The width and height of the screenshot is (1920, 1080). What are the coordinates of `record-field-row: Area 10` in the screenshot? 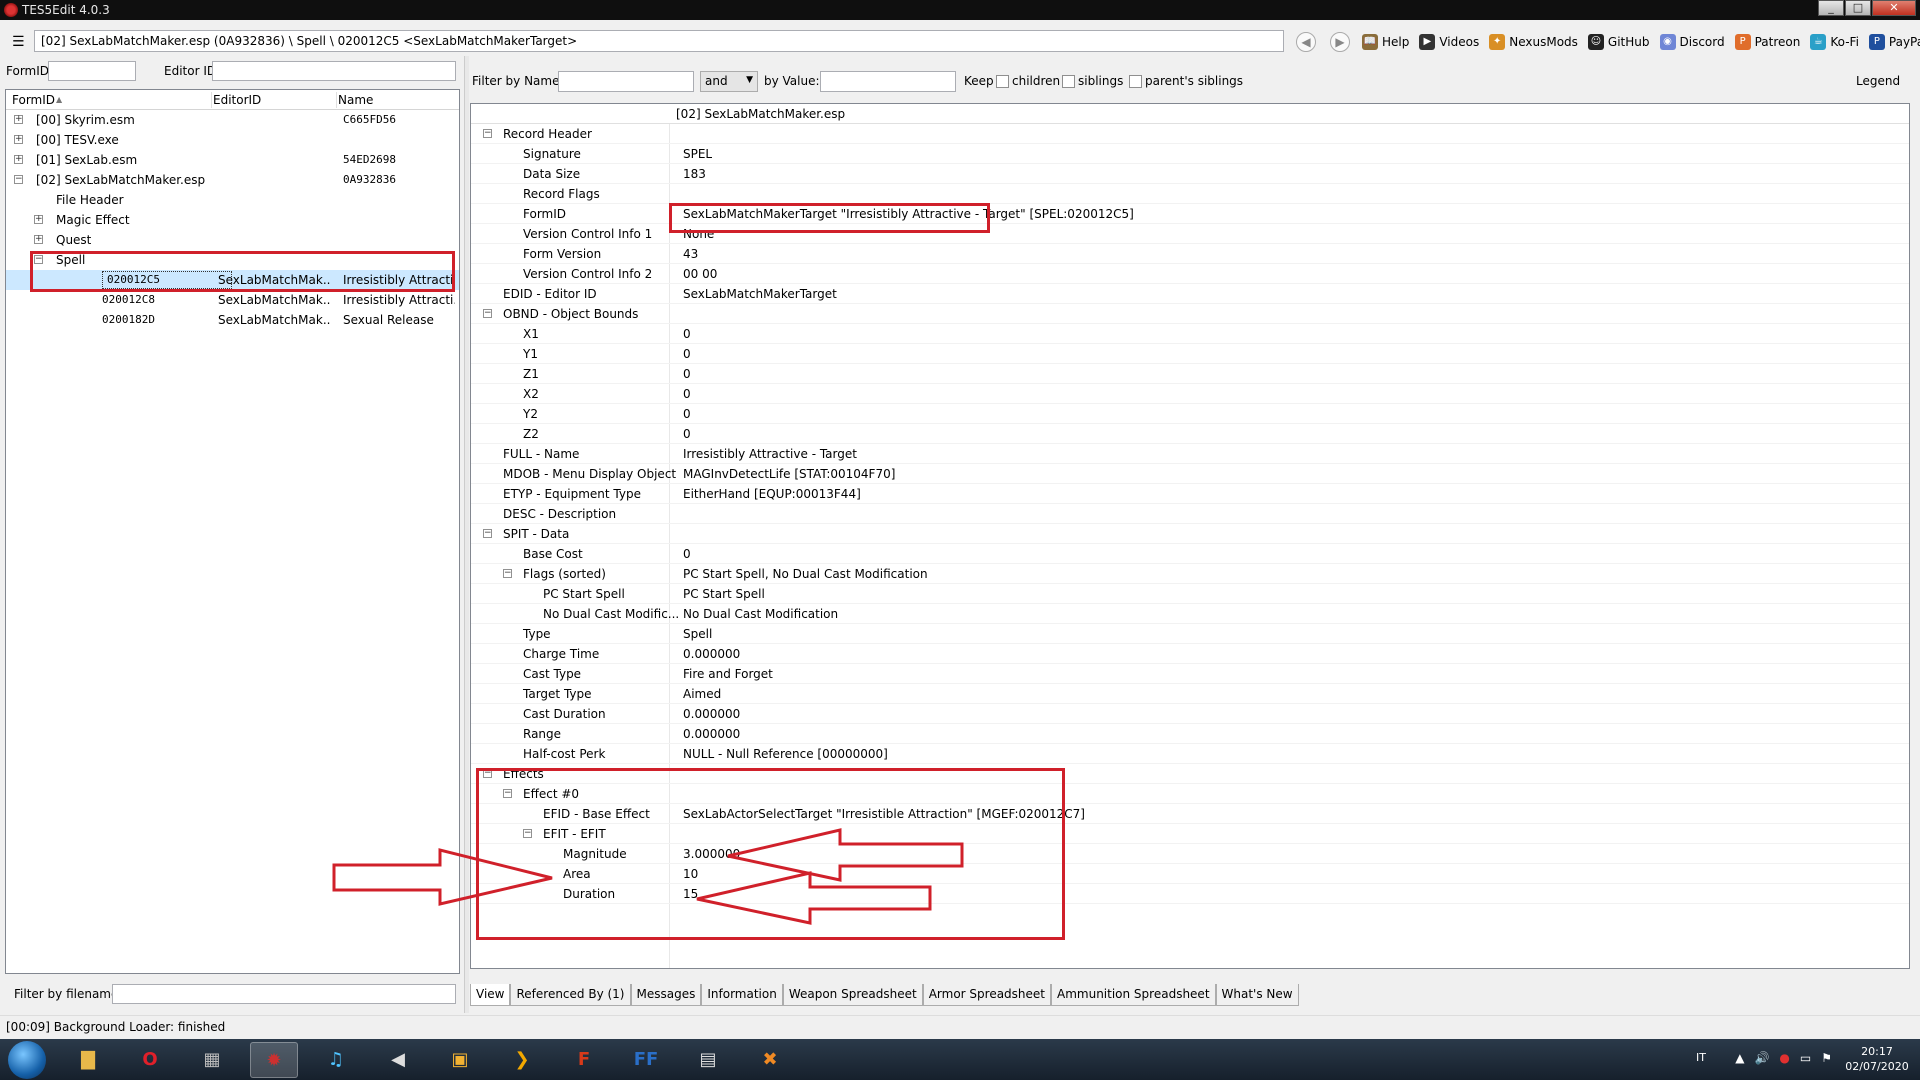 It's located at (1190, 874).